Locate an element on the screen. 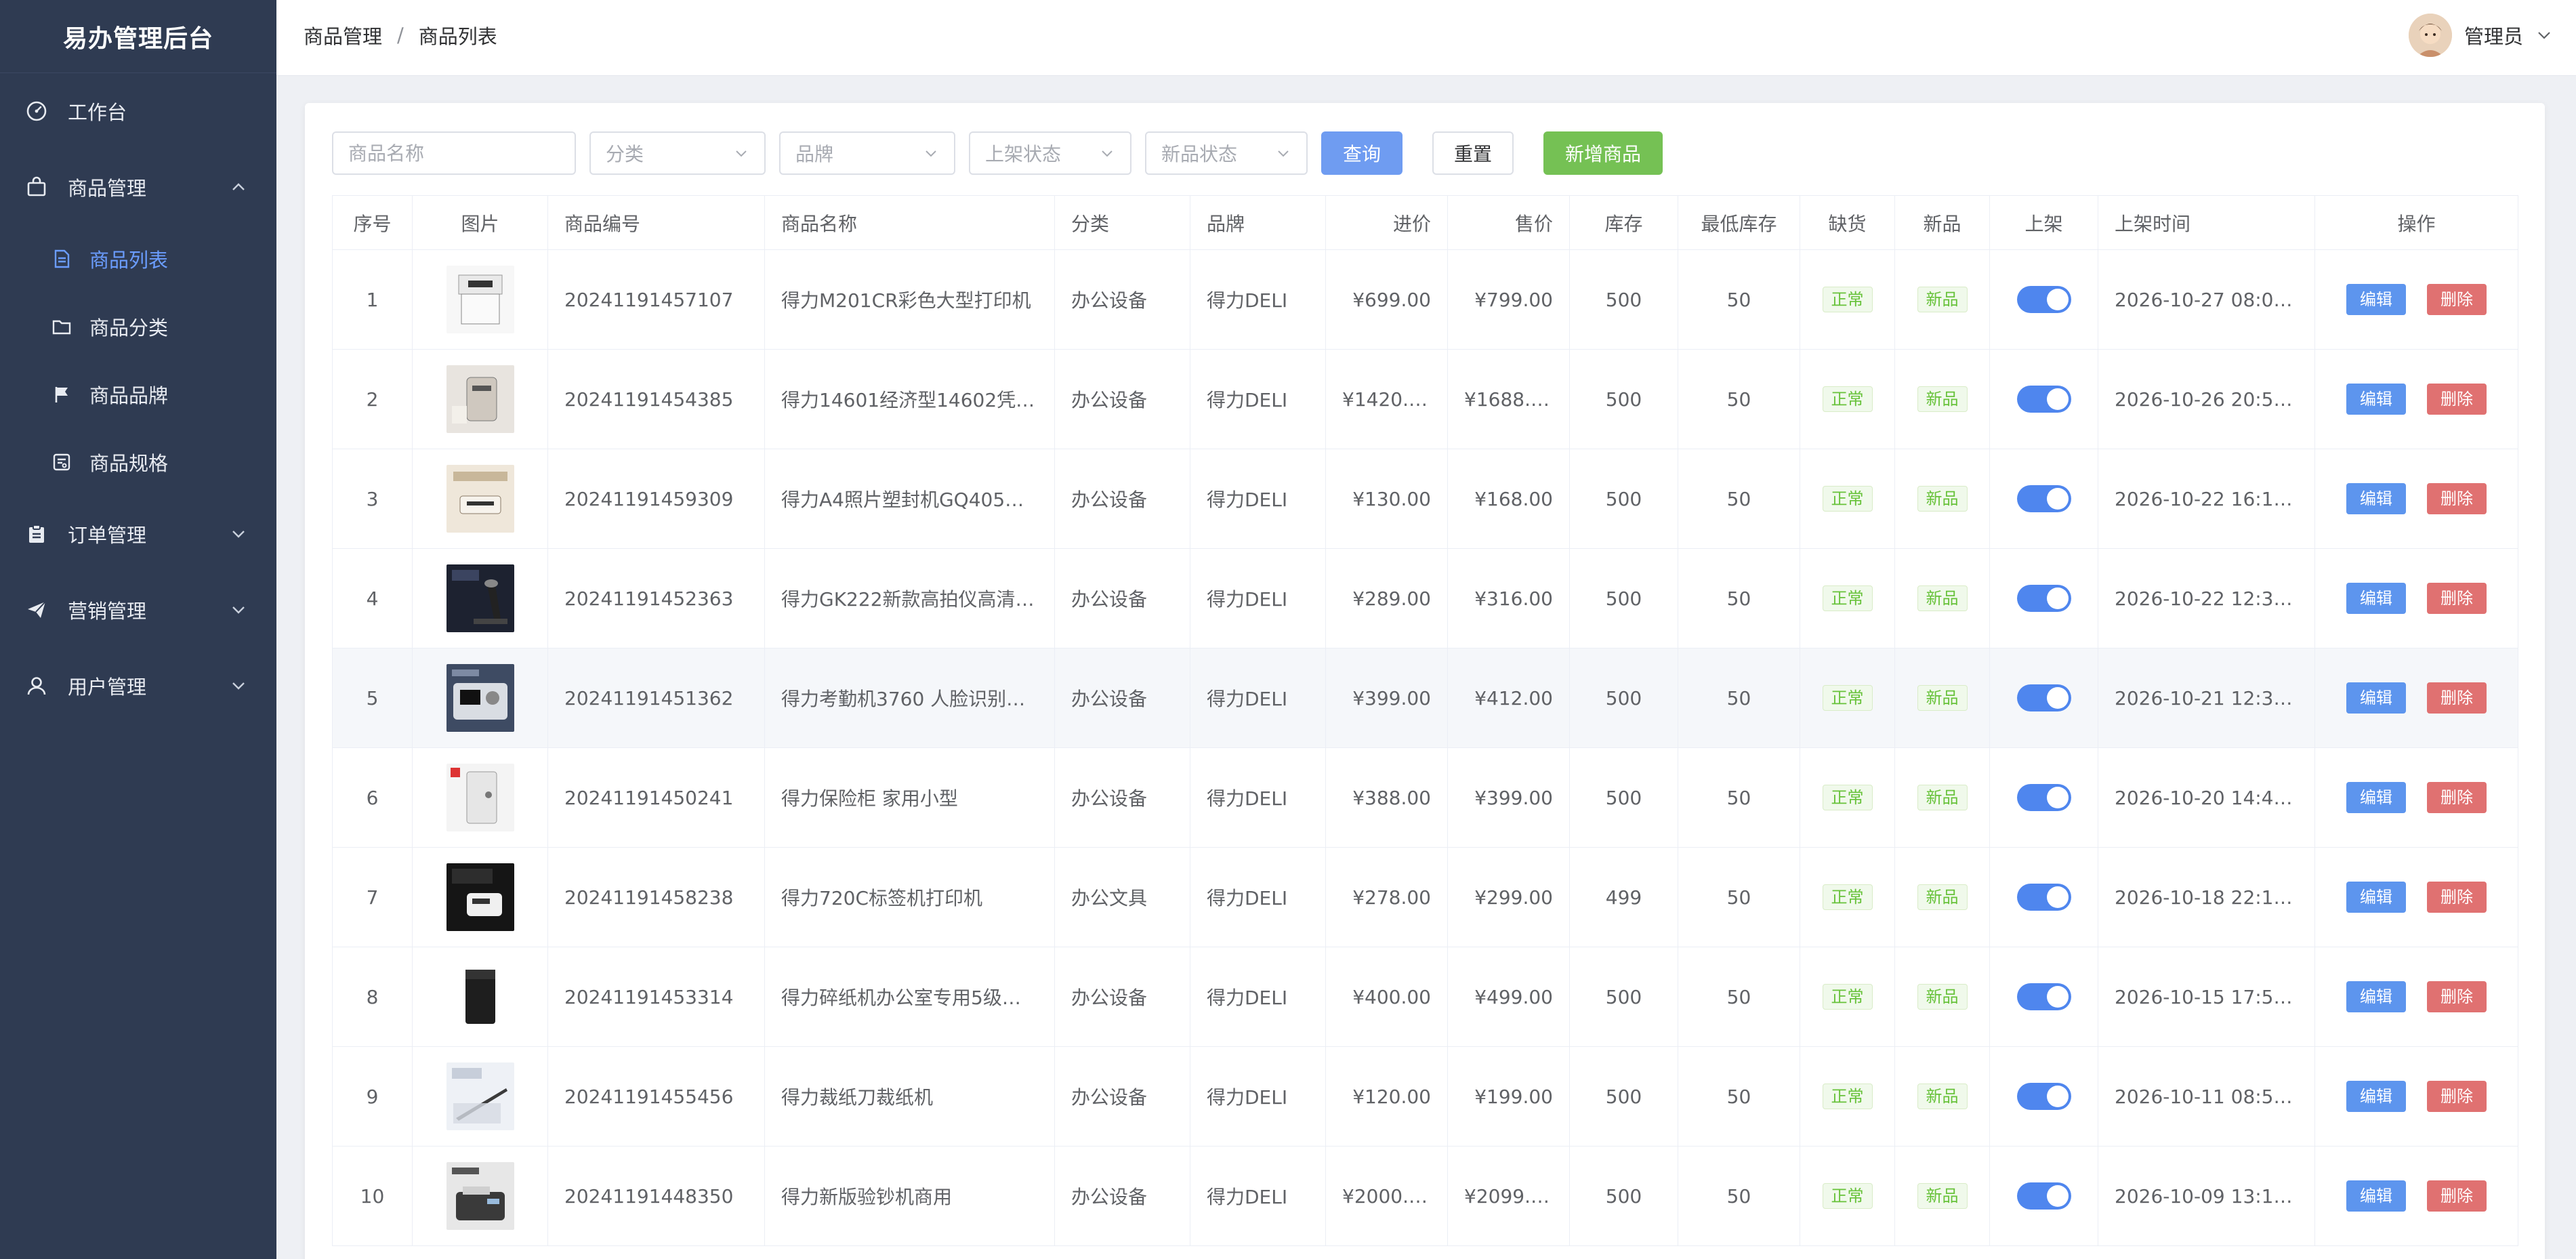 The height and width of the screenshot is (1259, 2576). cell-price: ¥399.00 is located at coordinates (1508, 797).